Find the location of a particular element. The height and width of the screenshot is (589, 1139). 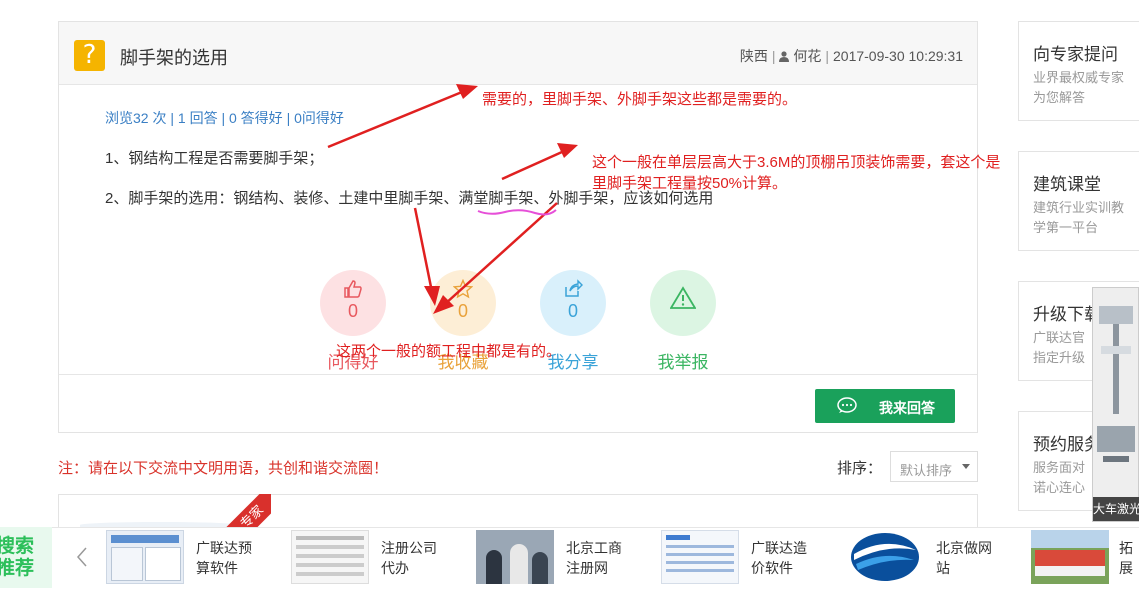

annotation-1: 需要的，里脚手架、外脚手架这些都是需要的。 is located at coordinates (640, 99).